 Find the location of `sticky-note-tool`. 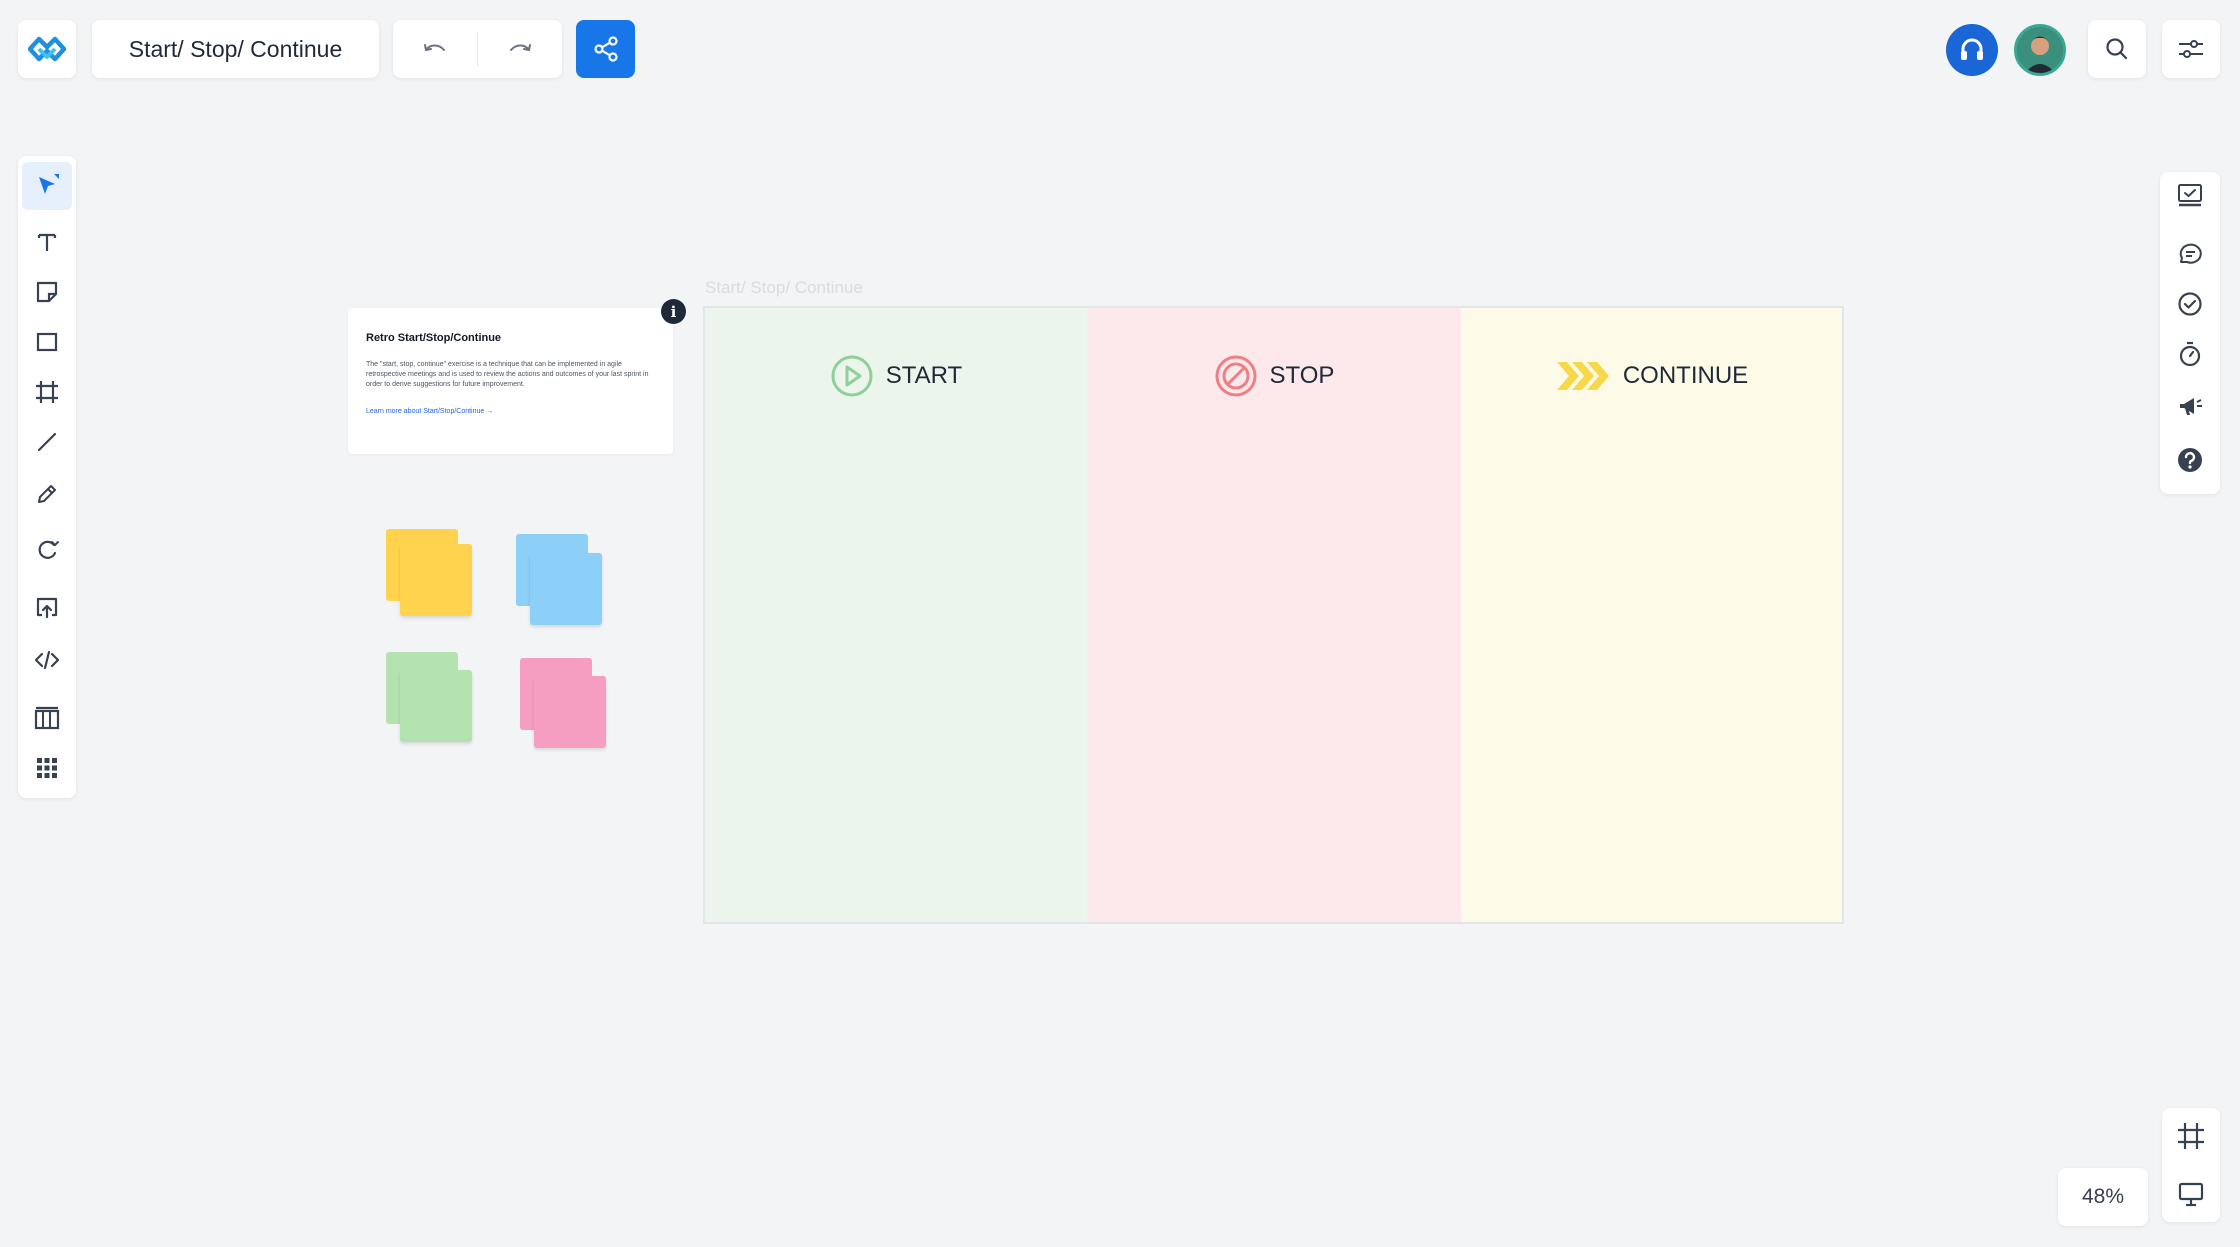

sticky-note-tool is located at coordinates (47, 292).